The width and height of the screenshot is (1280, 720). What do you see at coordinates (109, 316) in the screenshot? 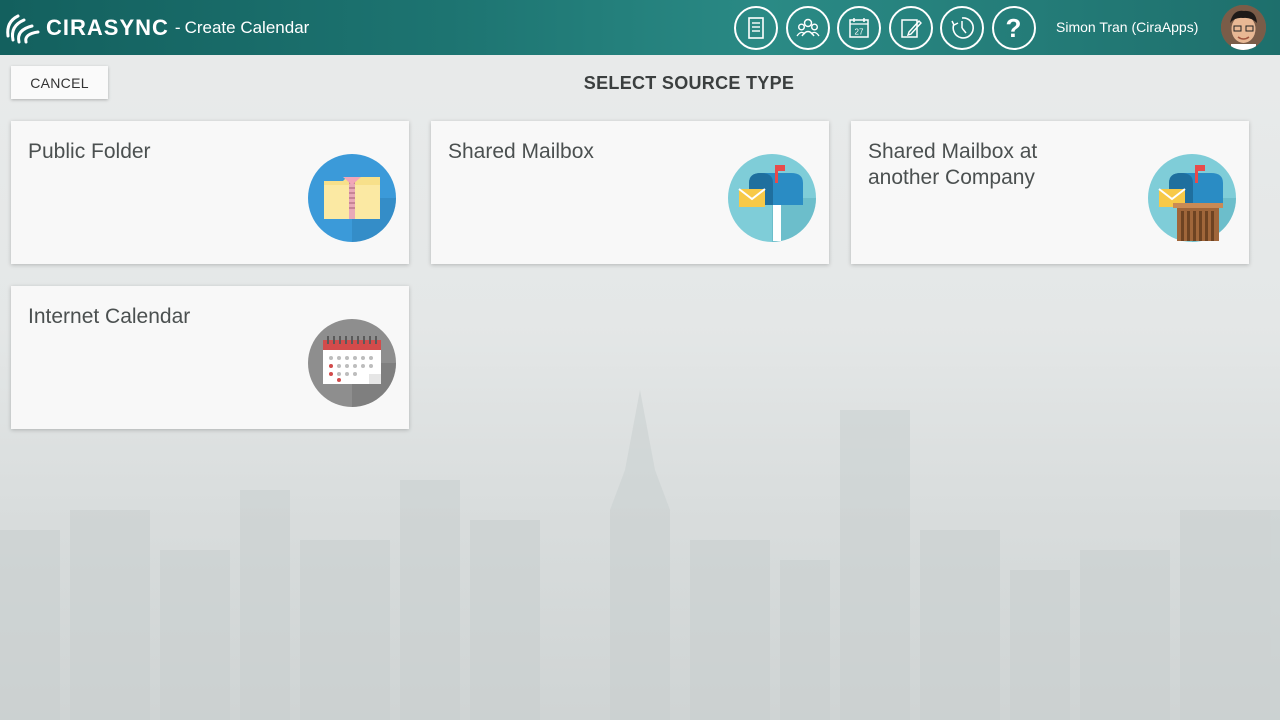
I see `card-label: Internet Calendar` at bounding box center [109, 316].